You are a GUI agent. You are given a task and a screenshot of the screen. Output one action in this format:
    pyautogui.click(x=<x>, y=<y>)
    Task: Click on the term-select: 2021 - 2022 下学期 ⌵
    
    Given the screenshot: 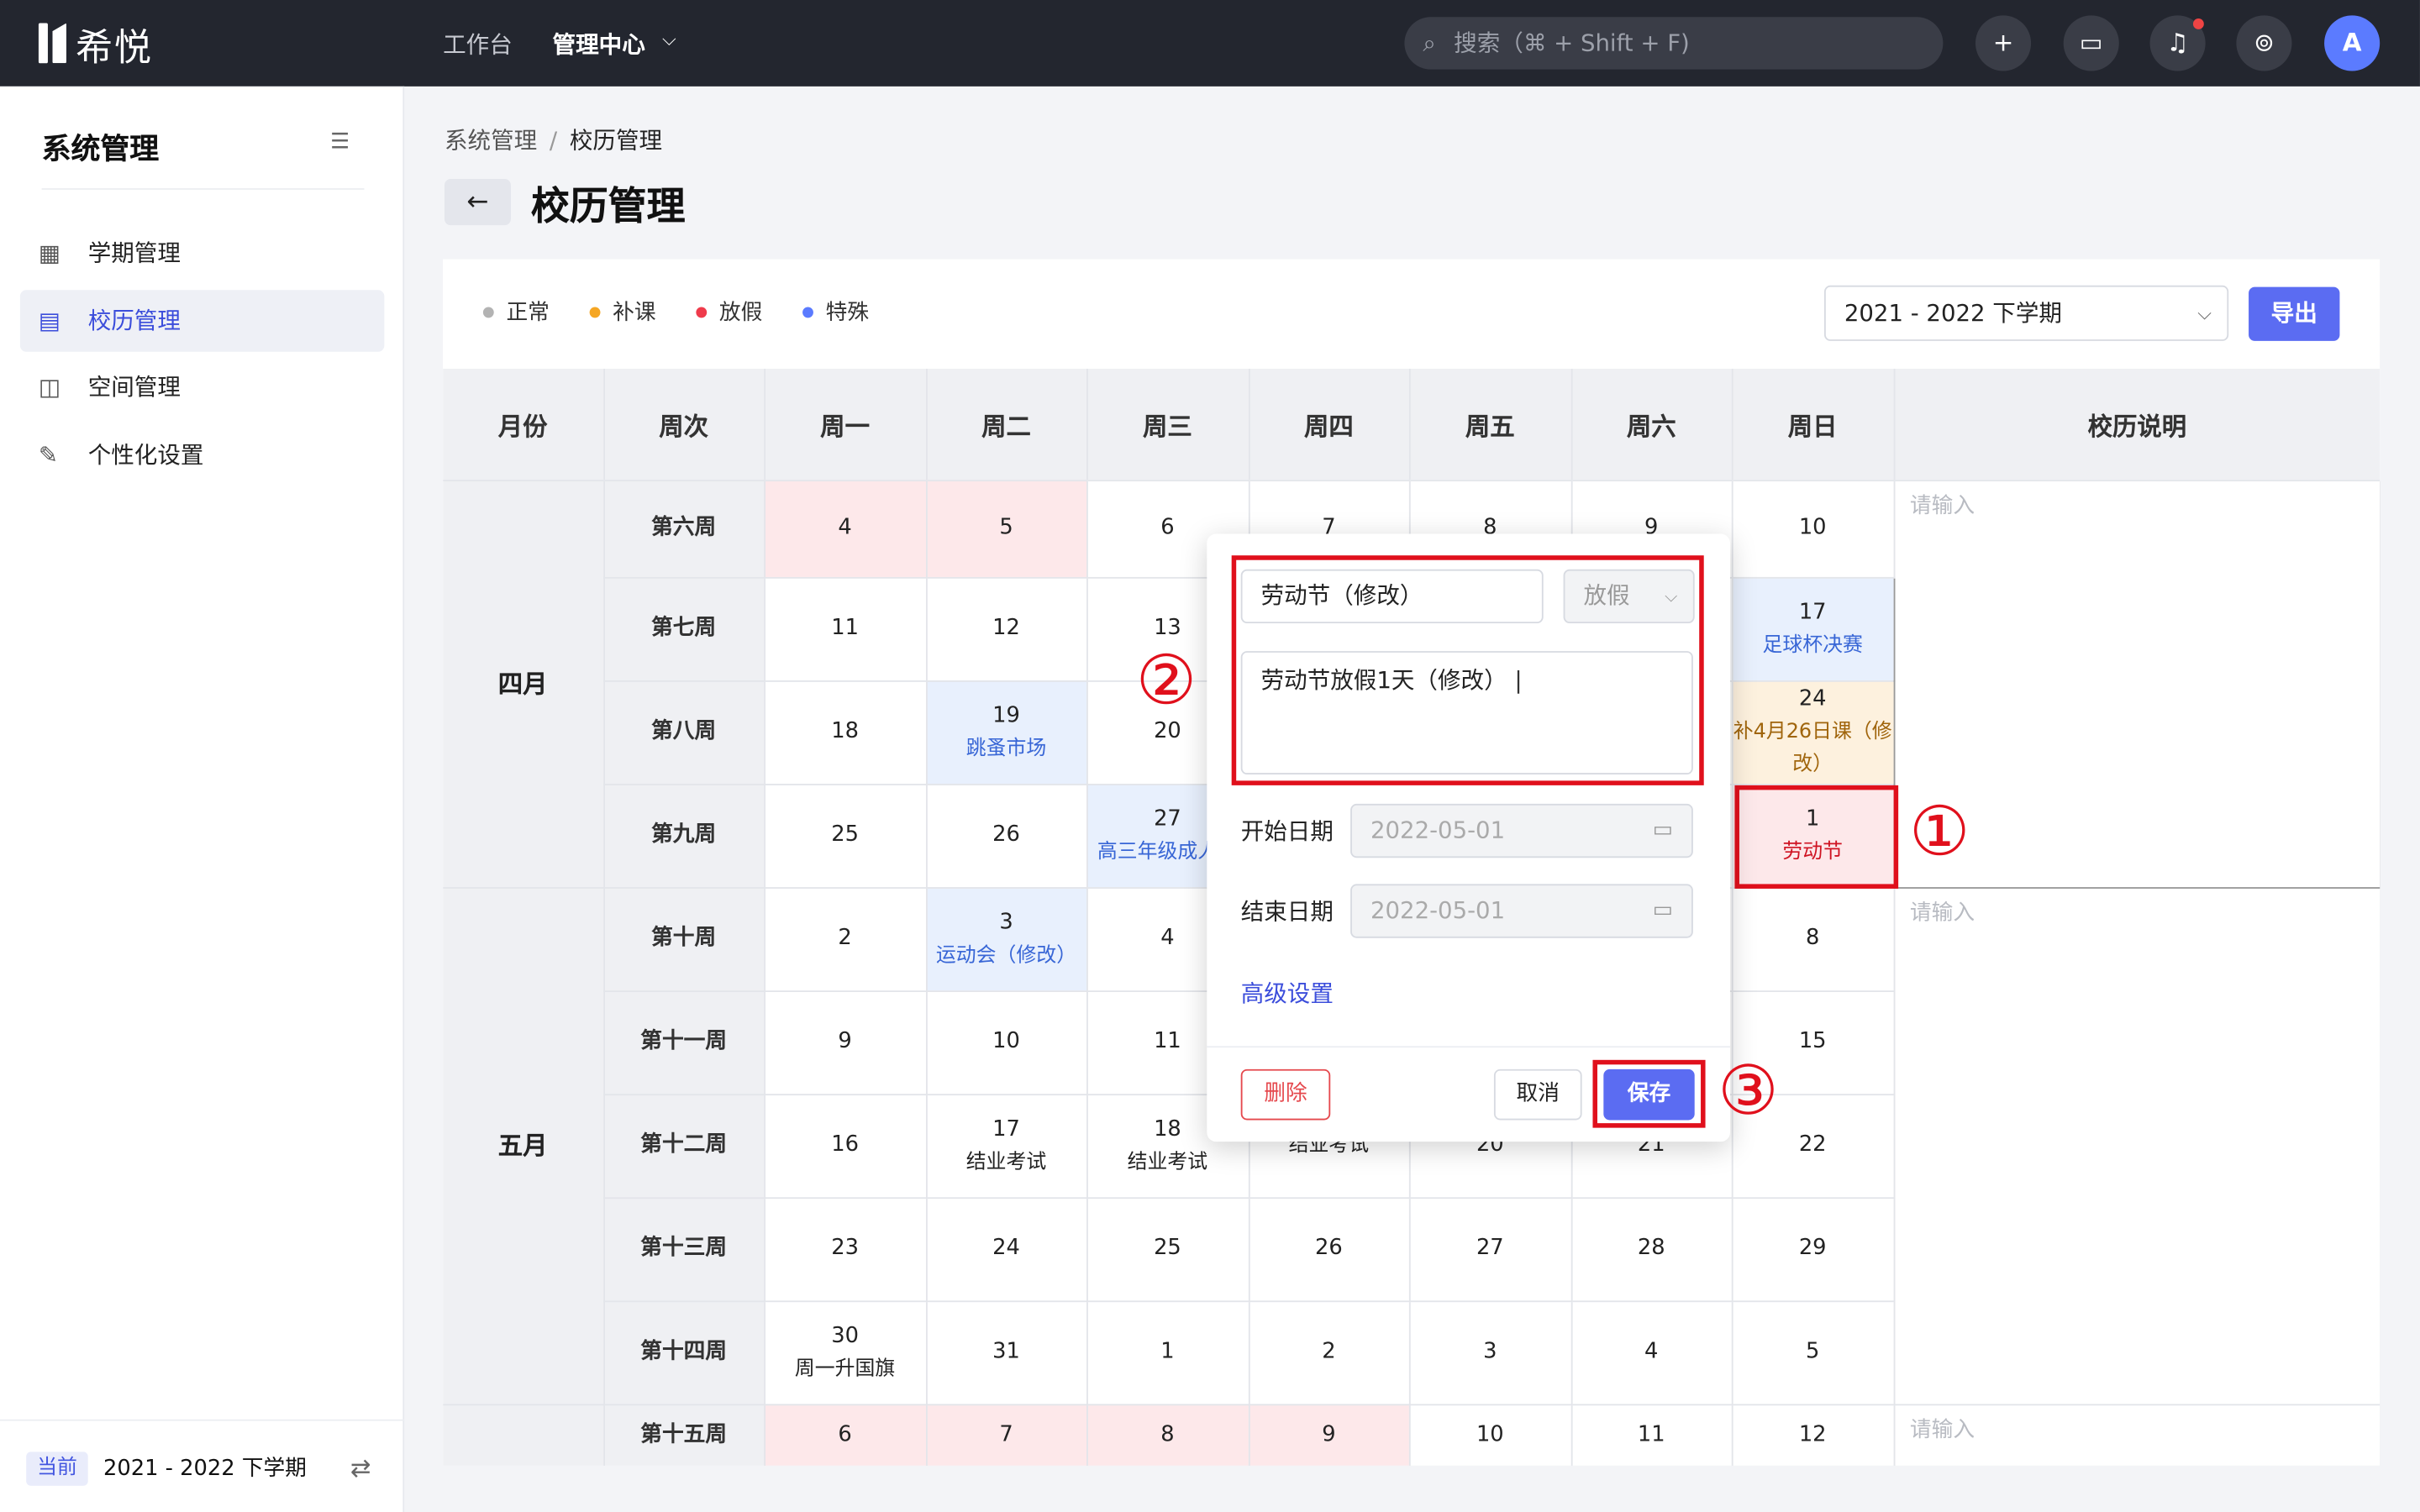 What is the action you would take?
    pyautogui.click(x=2026, y=313)
    